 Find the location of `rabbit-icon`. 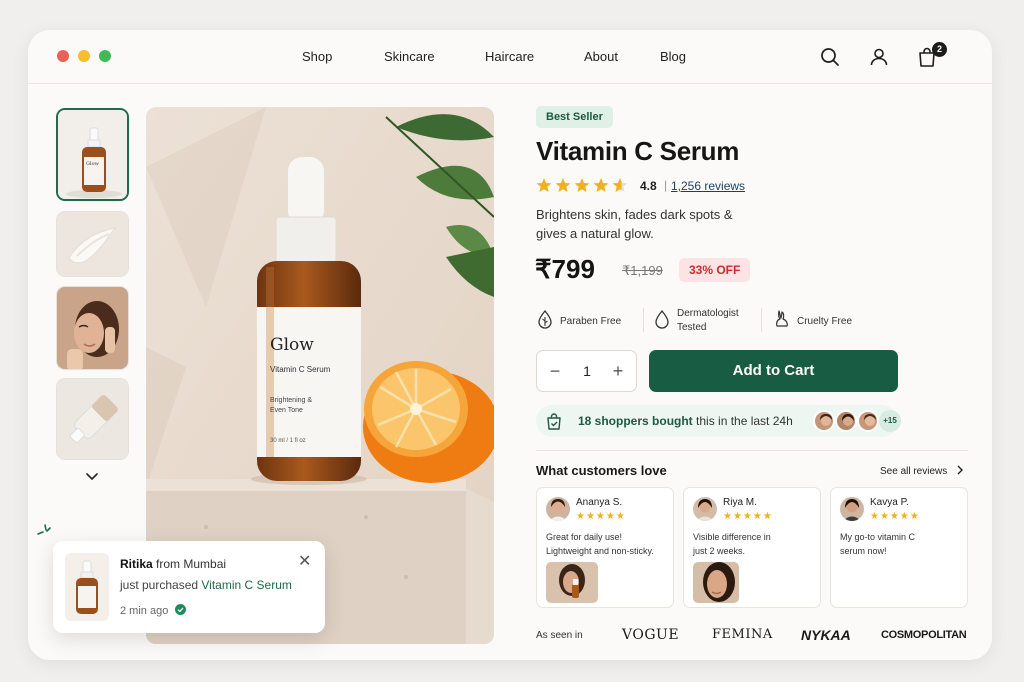

rabbit-icon is located at coordinates (782, 318).